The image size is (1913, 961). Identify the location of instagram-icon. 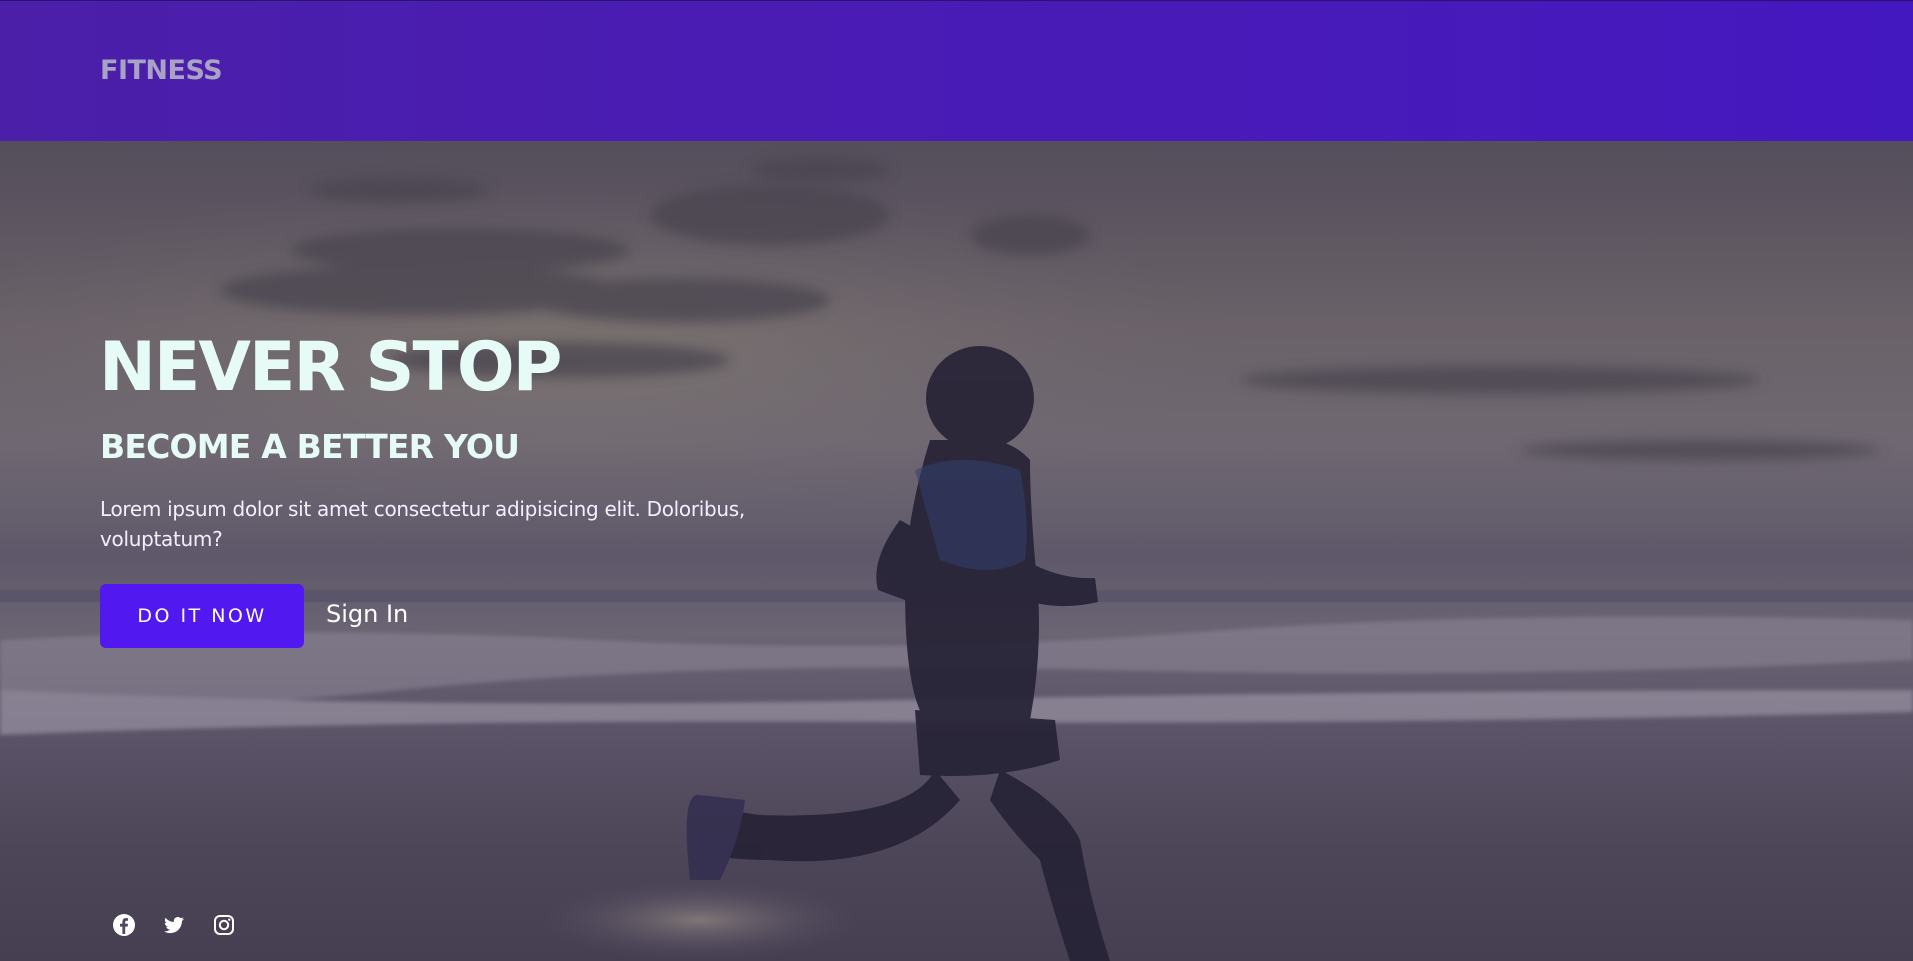
(224, 925).